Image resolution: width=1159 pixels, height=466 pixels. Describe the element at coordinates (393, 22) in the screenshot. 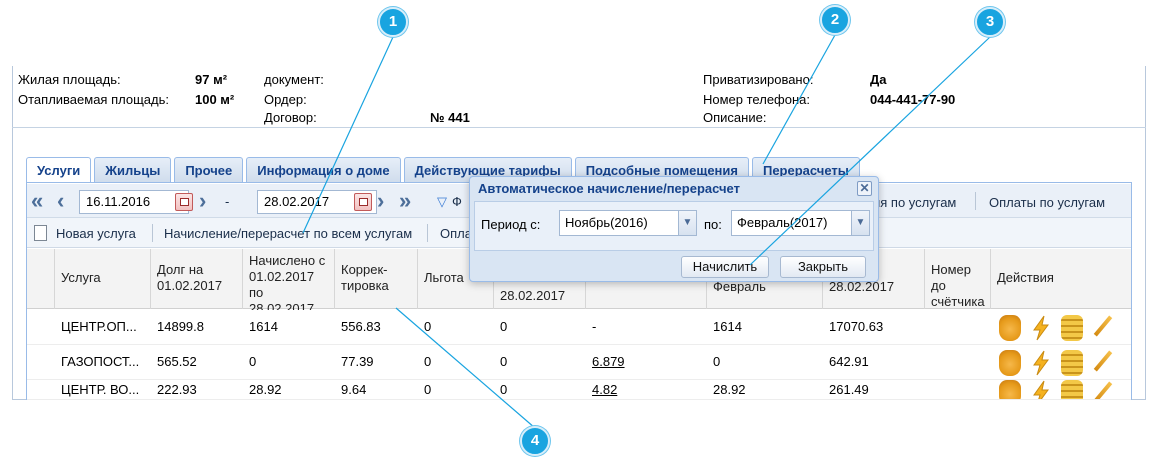

I see `callout-badge-1: 1` at that location.